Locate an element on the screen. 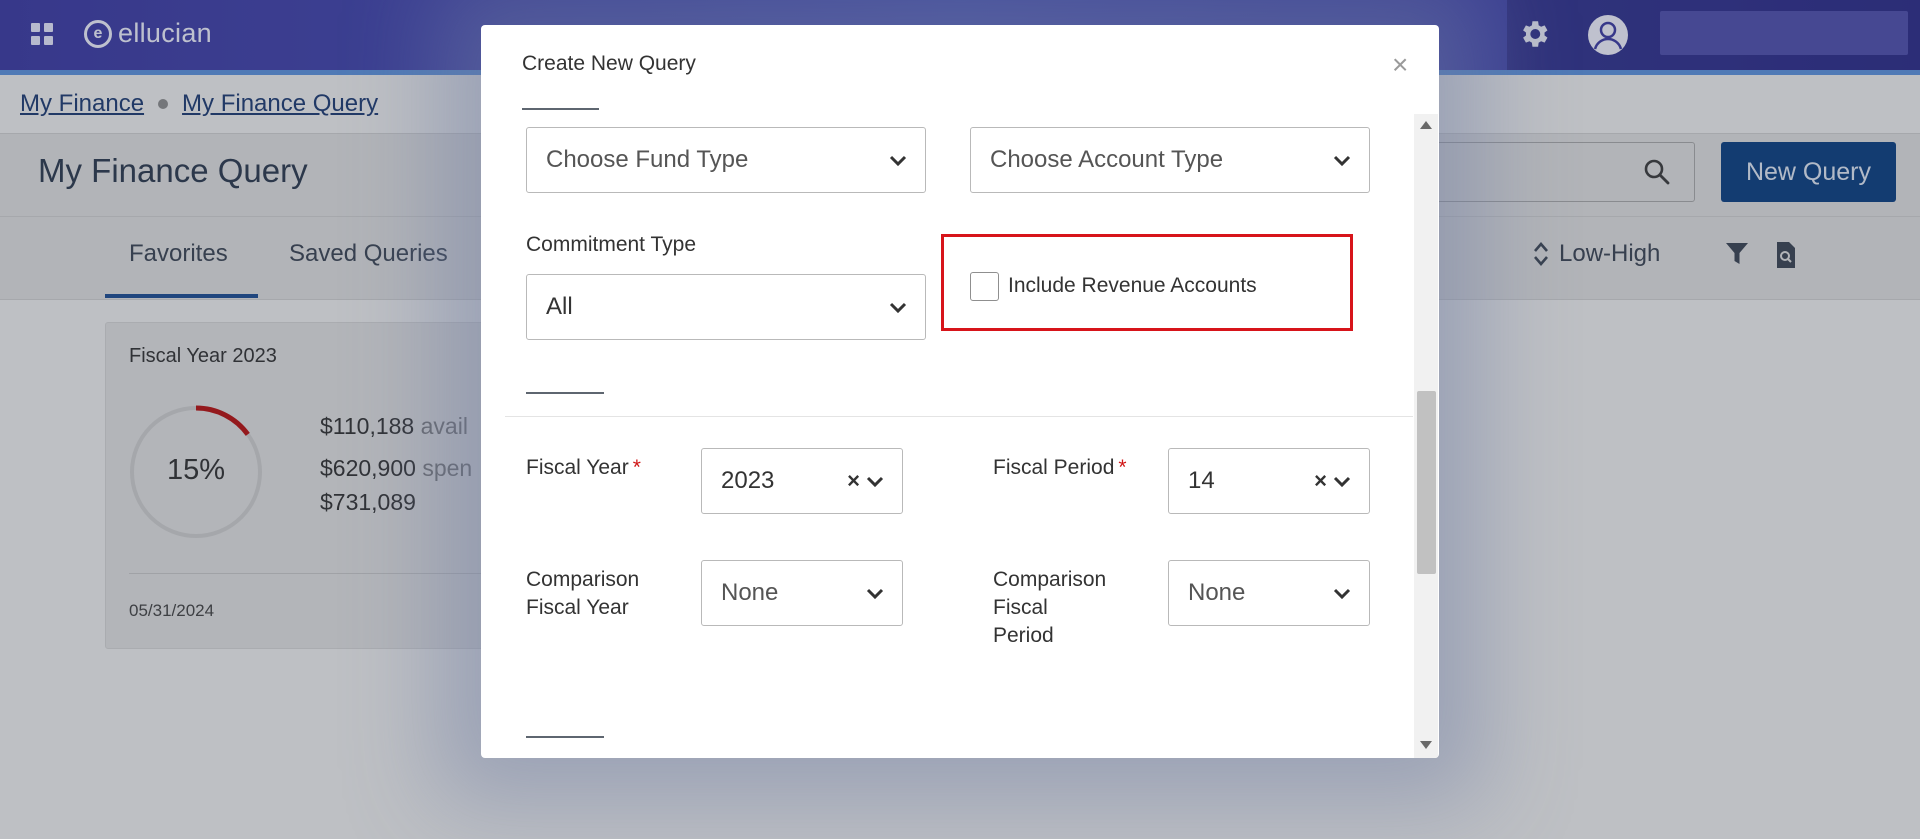 This screenshot has height=839, width=1920. section-divider is located at coordinates (959, 416).